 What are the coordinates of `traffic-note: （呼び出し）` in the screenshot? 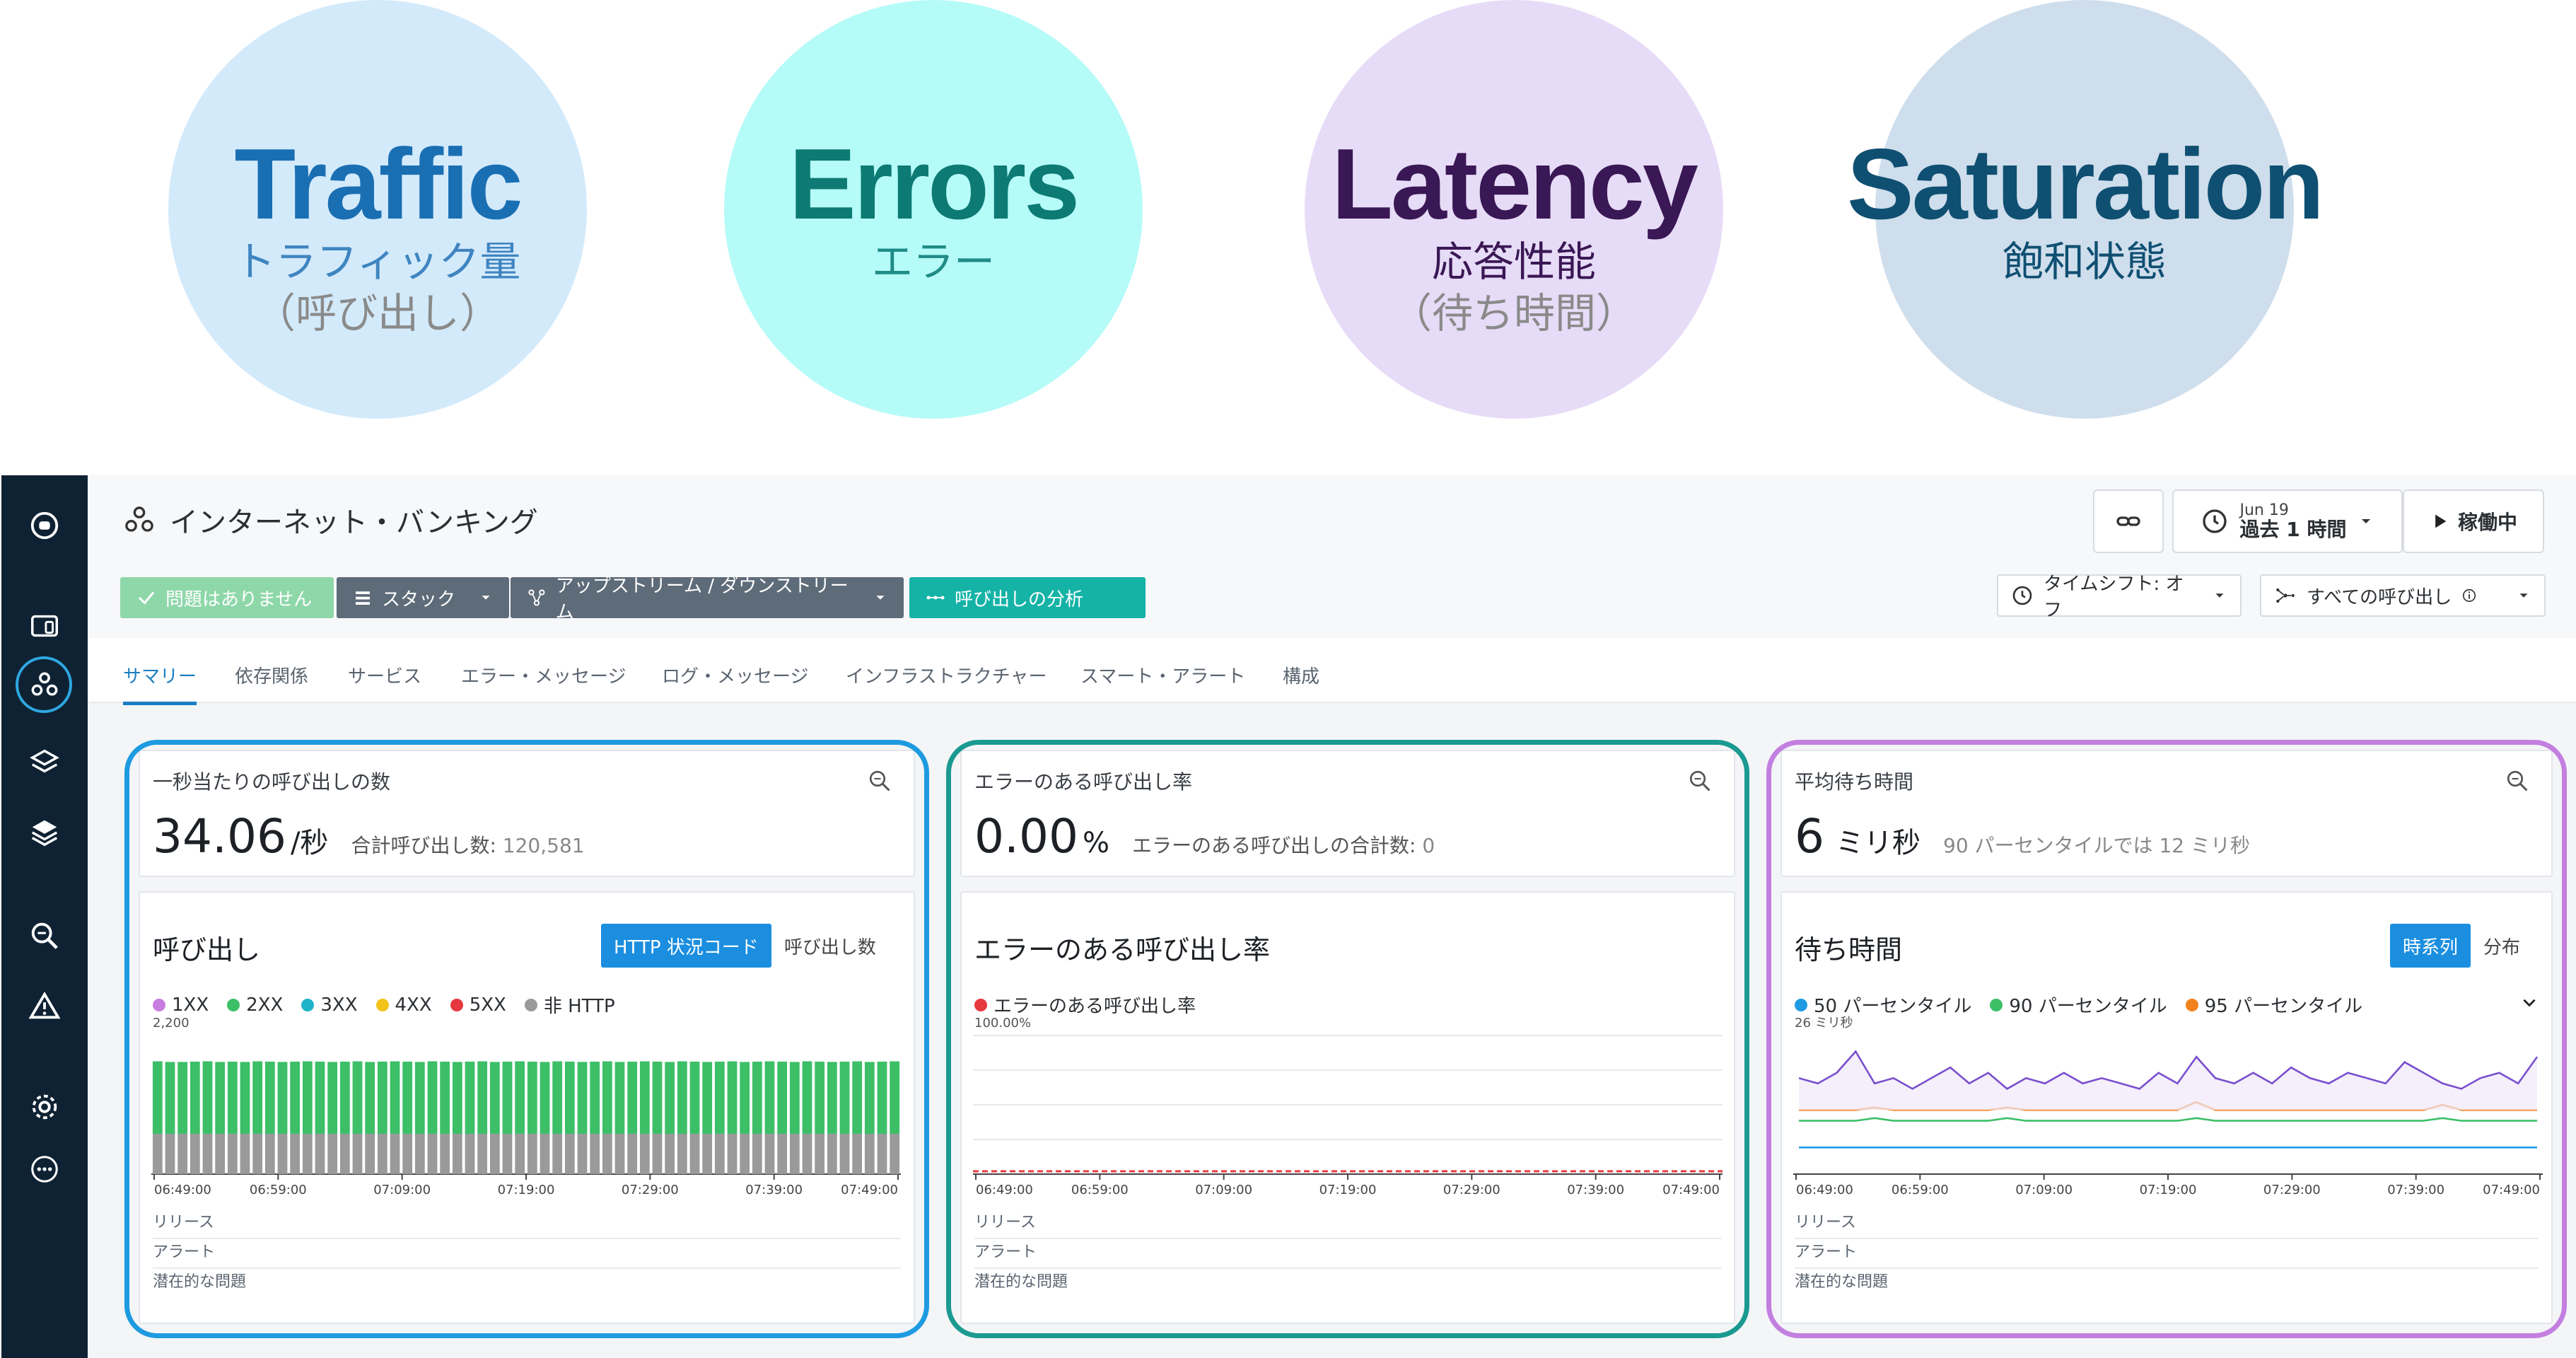 It's located at (377, 313).